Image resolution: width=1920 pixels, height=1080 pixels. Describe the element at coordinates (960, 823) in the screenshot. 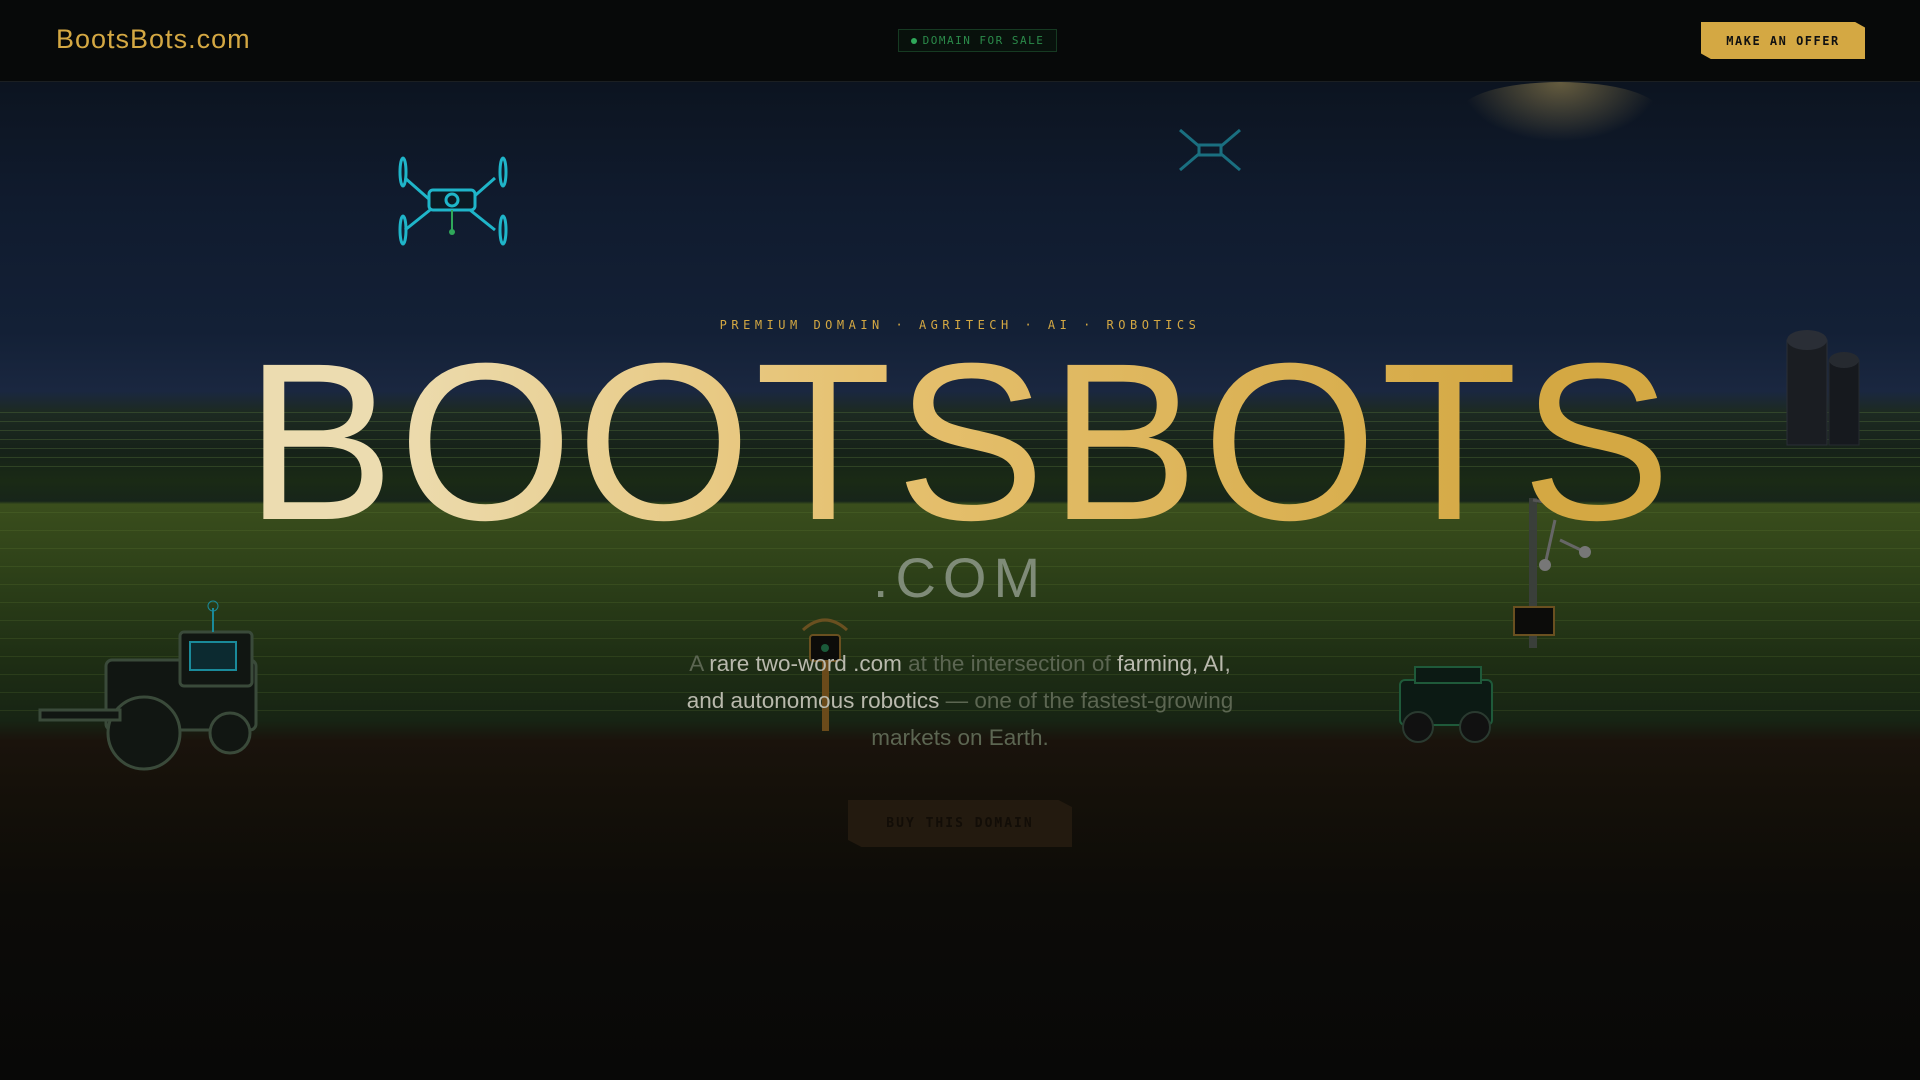

I see `buy-domain-button: BUY THIS DOMAIN` at that location.